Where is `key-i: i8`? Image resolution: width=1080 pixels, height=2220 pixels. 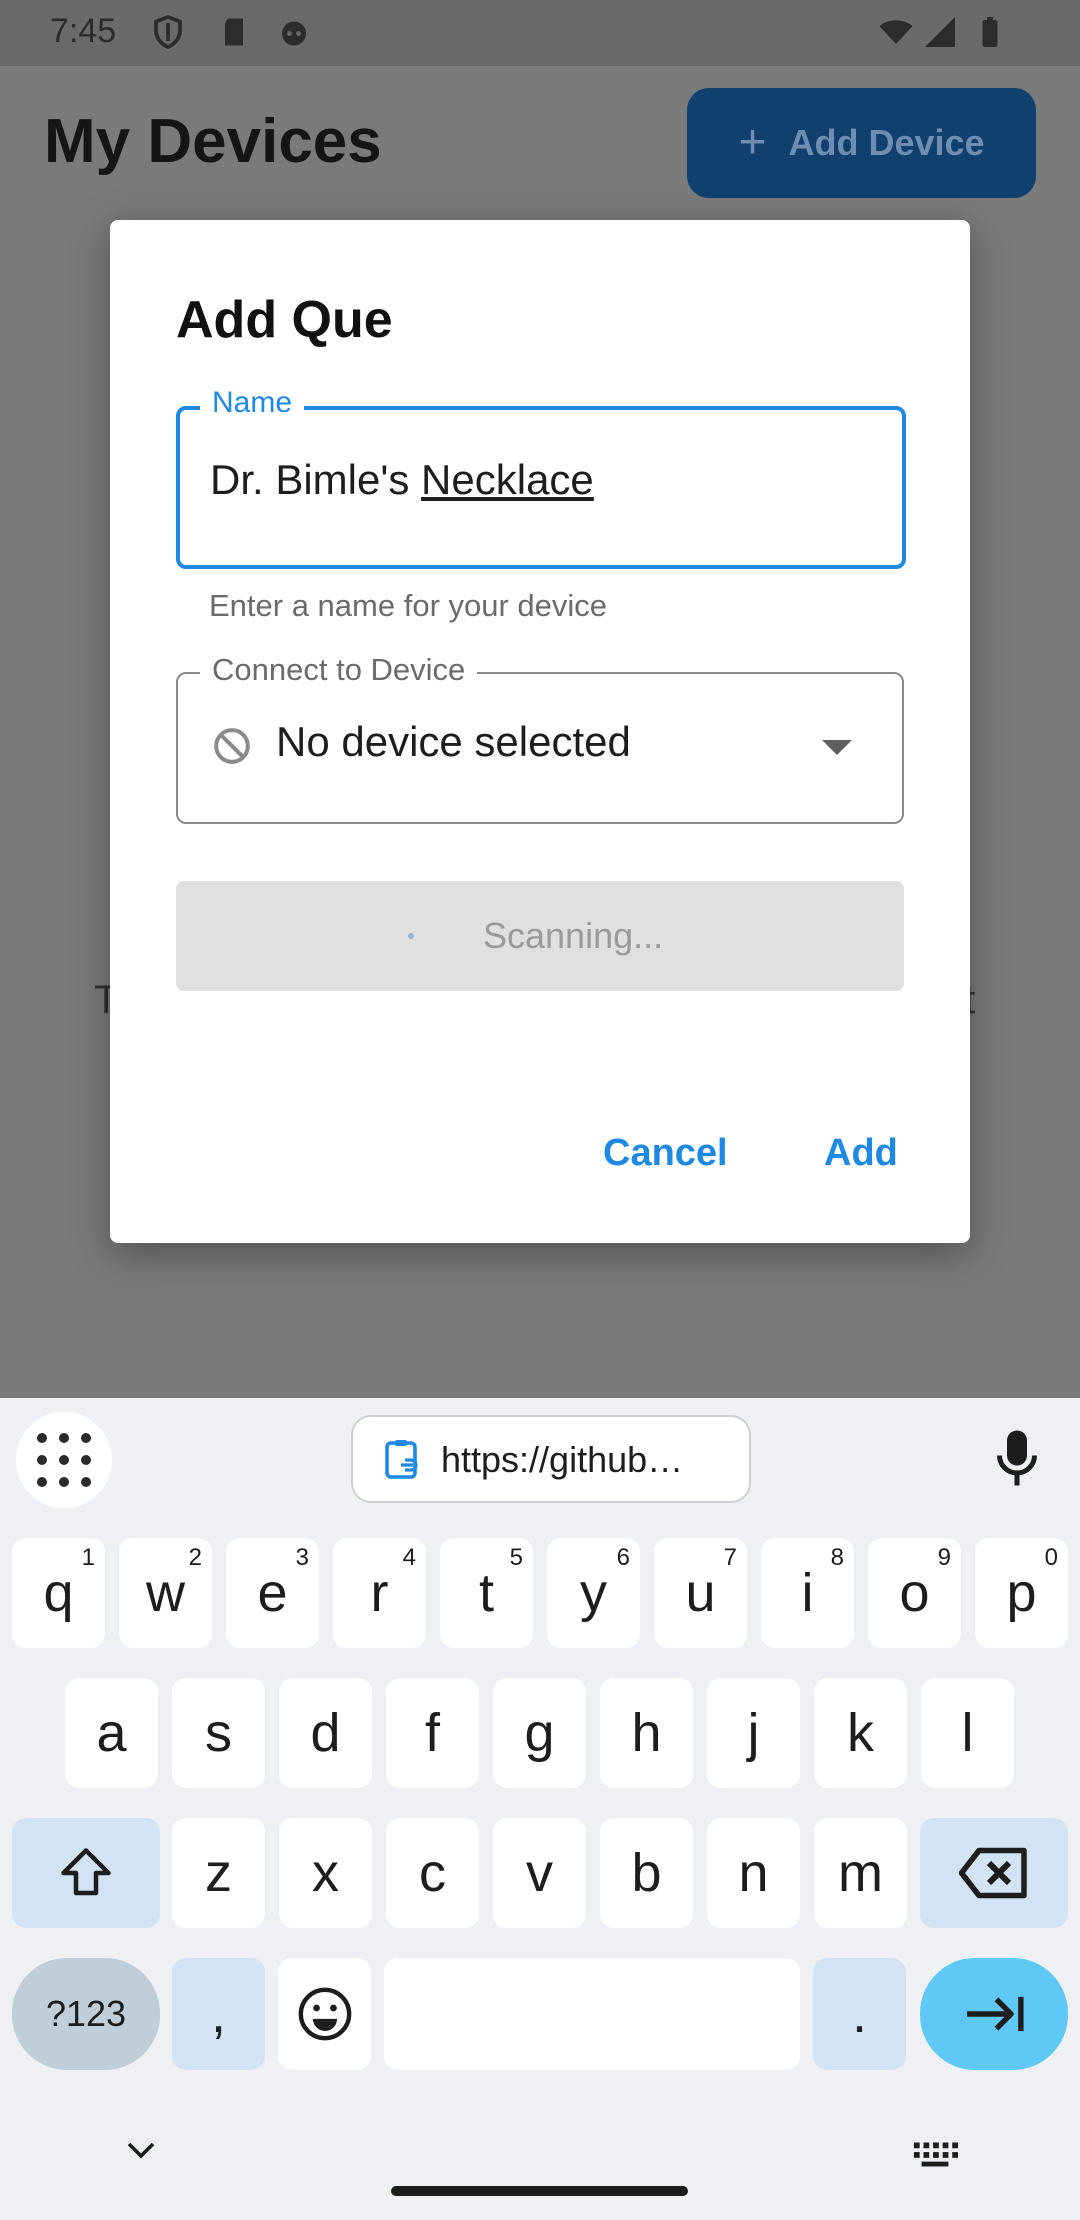 key-i: i8 is located at coordinates (807, 1593).